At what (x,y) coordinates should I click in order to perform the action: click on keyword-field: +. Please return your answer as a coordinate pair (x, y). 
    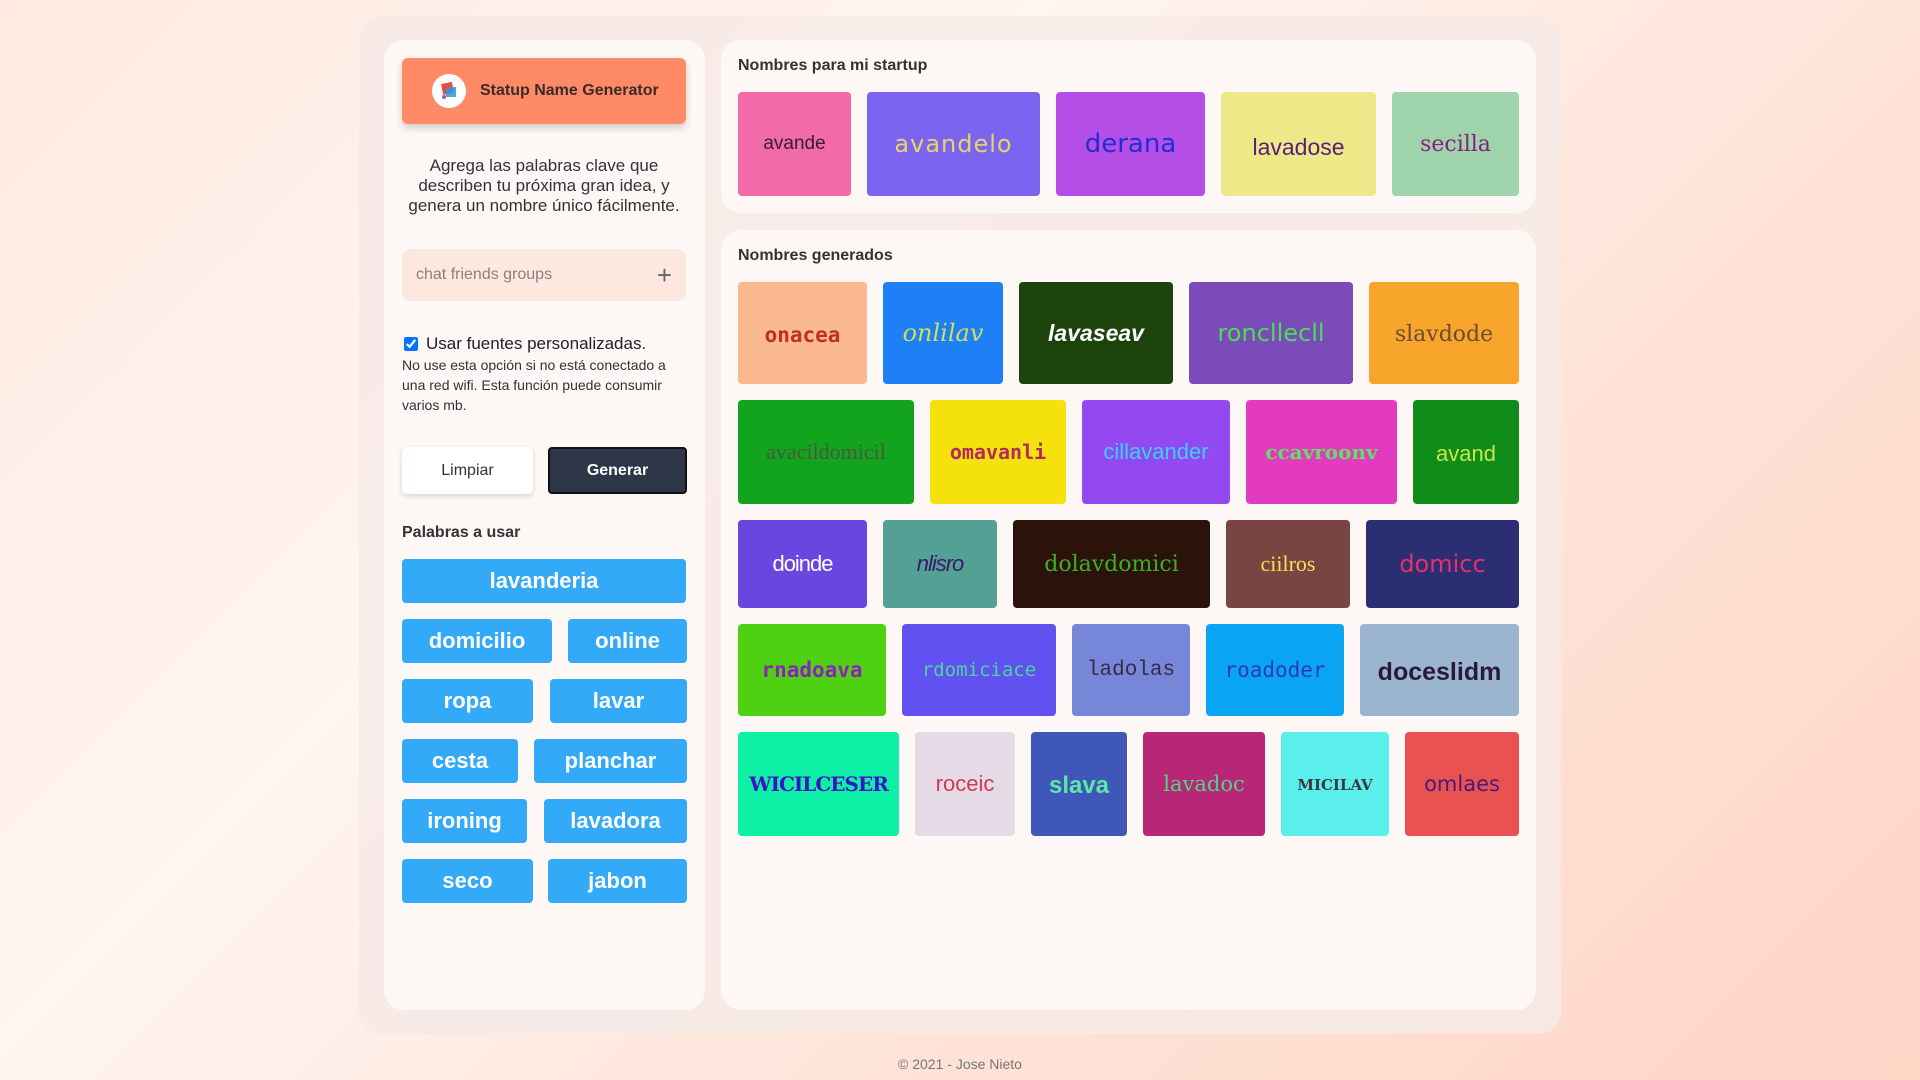
    Looking at the image, I should click on (544, 275).